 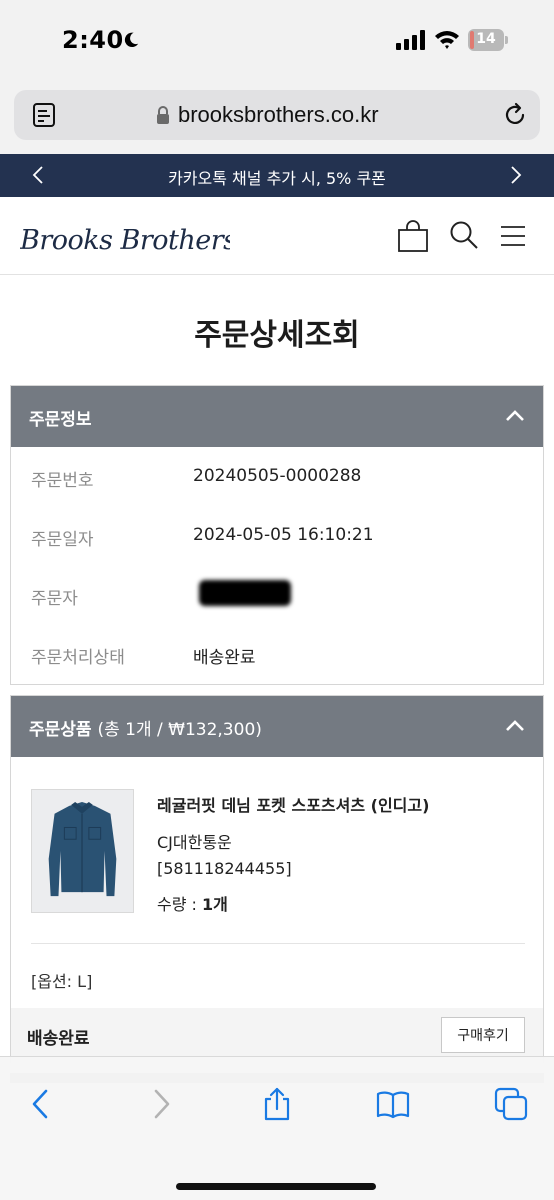 I want to click on url-text: brooksbrothers.co.kr, so click(x=278, y=115).